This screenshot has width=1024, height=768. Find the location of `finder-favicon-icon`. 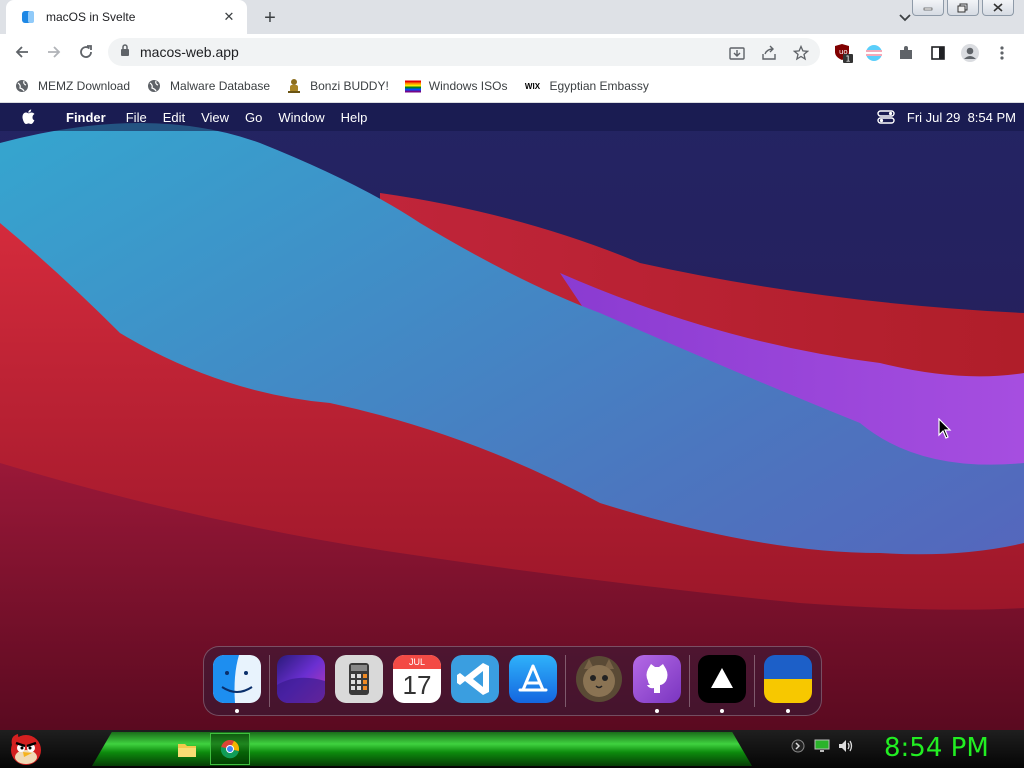

finder-favicon-icon is located at coordinates (28, 17).